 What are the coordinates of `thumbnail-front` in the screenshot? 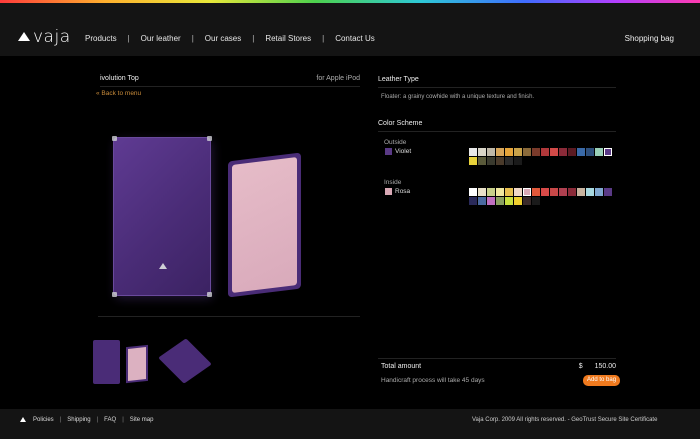 It's located at (106, 362).